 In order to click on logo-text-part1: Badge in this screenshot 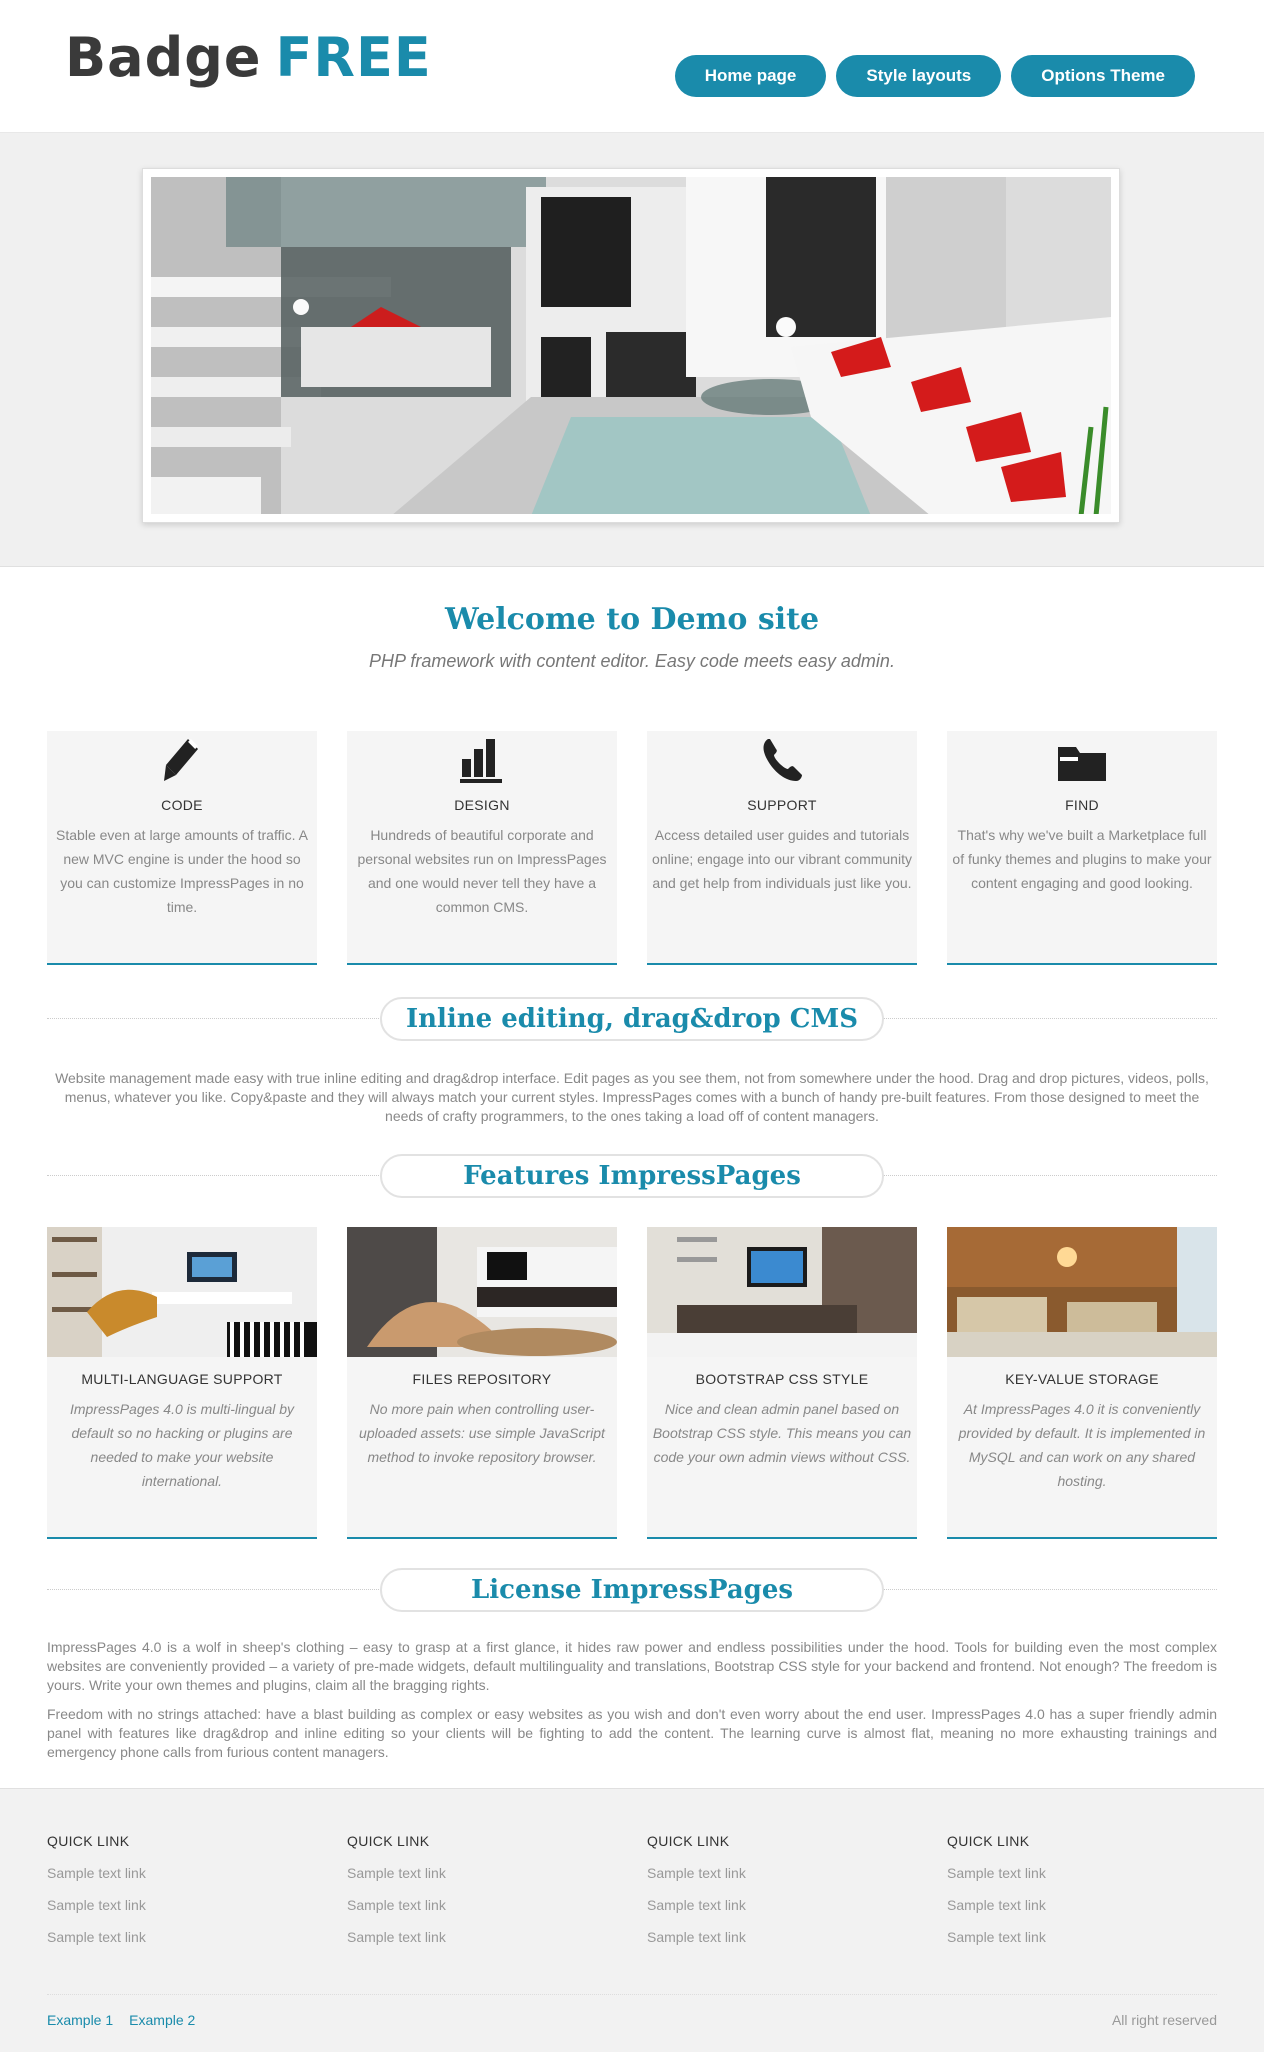, I will do `click(163, 57)`.